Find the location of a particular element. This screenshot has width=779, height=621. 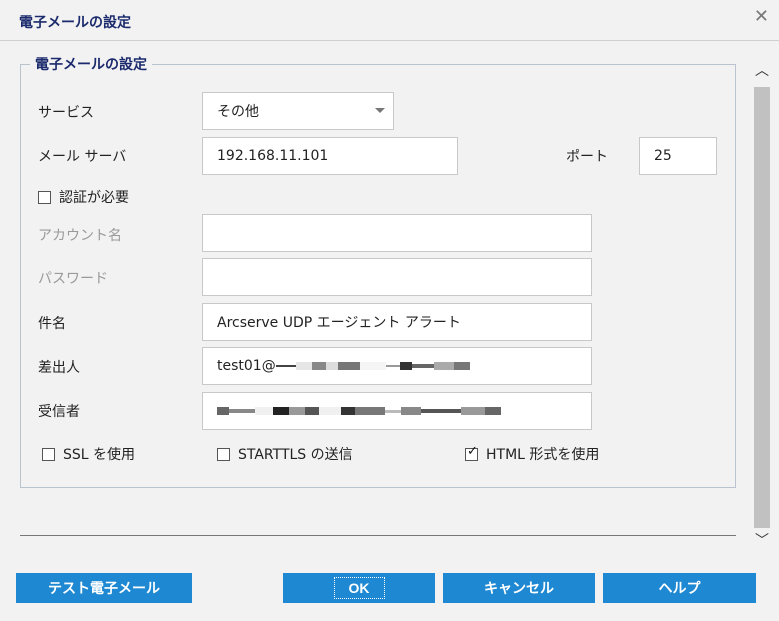

sender-label: 差出人 is located at coordinates (59, 368).